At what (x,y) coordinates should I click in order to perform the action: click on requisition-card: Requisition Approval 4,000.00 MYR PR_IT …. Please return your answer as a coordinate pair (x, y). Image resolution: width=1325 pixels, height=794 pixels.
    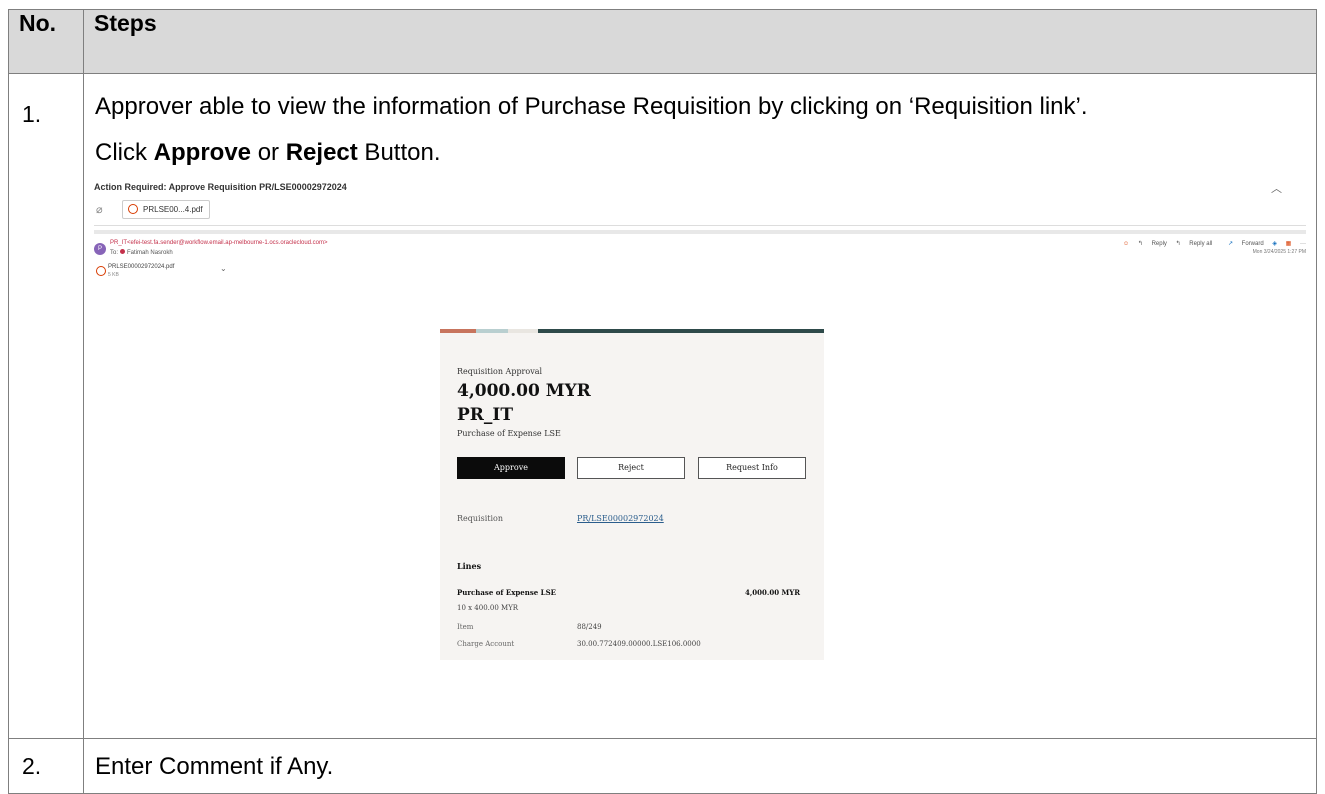
    Looking at the image, I should click on (632, 494).